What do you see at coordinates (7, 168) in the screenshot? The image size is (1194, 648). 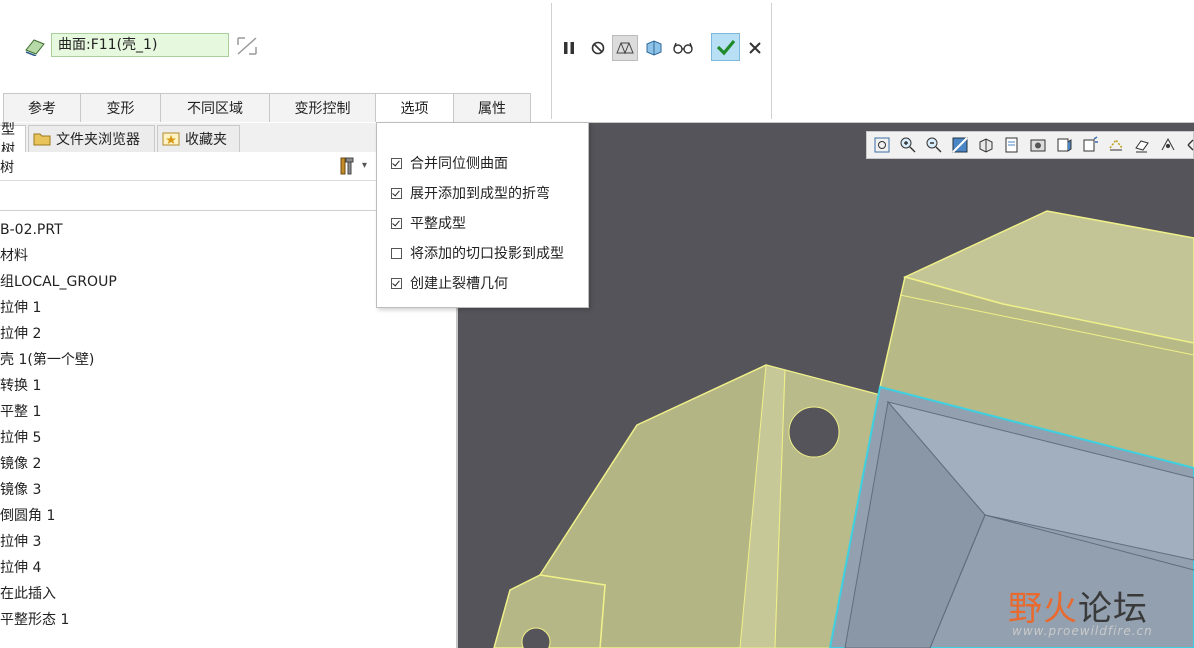 I see `tree-title: 树` at bounding box center [7, 168].